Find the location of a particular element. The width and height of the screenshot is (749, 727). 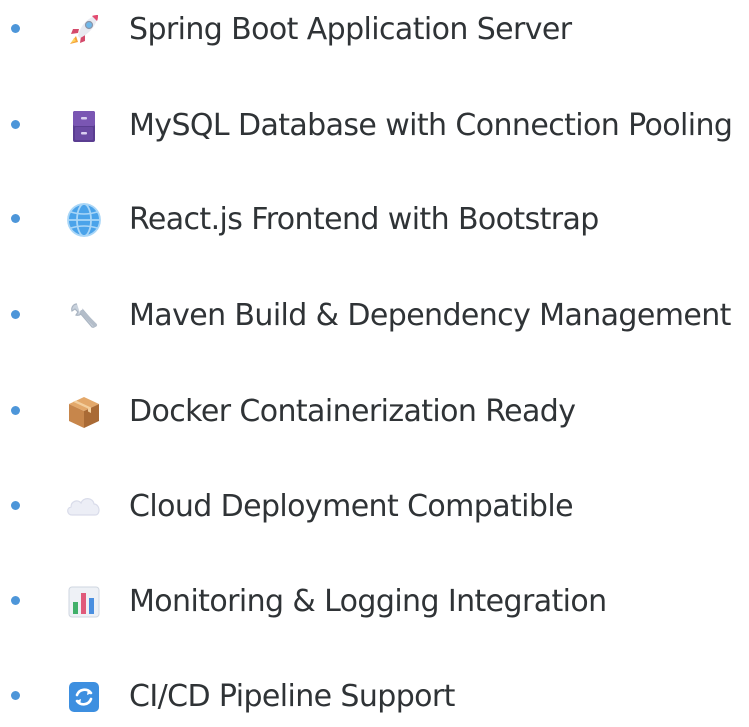

bar-chart-icon is located at coordinates (84, 602).